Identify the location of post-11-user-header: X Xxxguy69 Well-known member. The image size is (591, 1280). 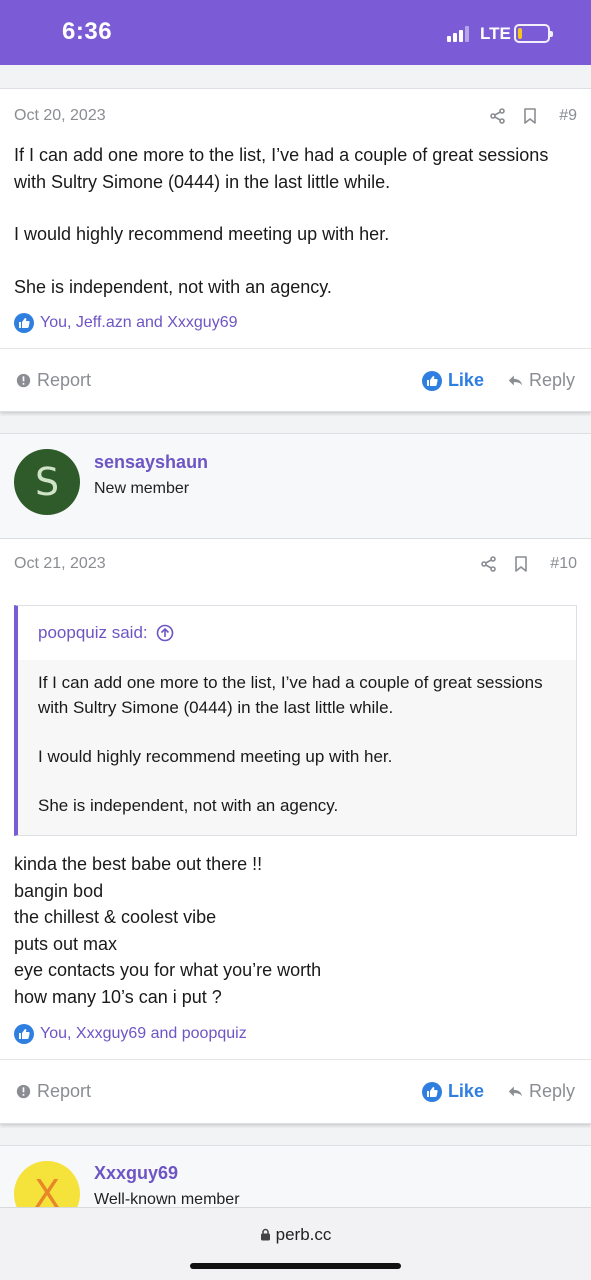
(295, 1186).